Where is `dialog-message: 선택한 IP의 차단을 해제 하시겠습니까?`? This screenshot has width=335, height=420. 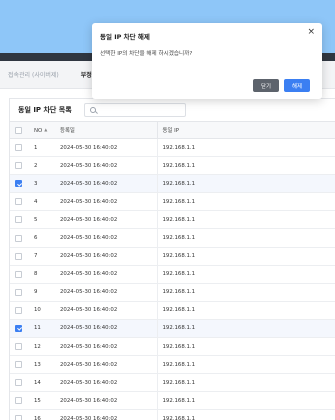
dialog-message: 선택한 IP의 차단을 해제 하시겠습니까? is located at coordinates (146, 54).